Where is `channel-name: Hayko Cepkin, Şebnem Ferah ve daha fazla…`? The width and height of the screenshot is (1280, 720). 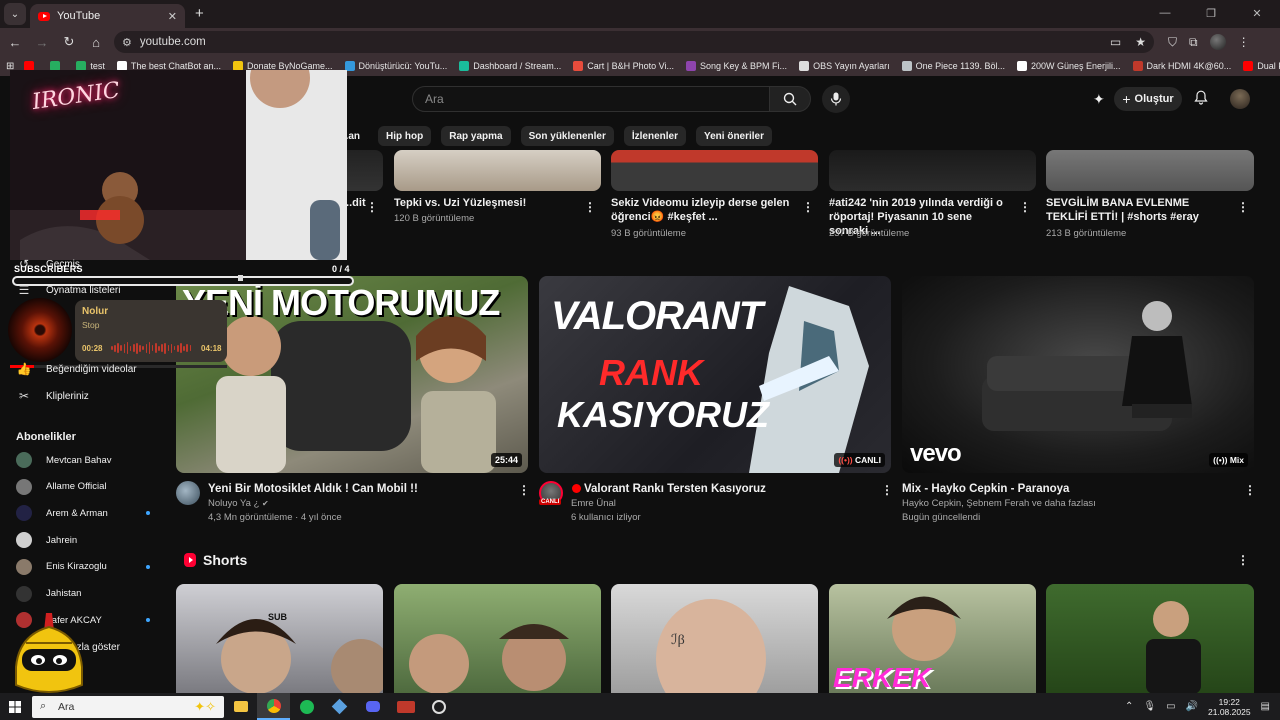
channel-name: Hayko Cepkin, Şebnem Ferah ve daha fazla… is located at coordinates (999, 504).